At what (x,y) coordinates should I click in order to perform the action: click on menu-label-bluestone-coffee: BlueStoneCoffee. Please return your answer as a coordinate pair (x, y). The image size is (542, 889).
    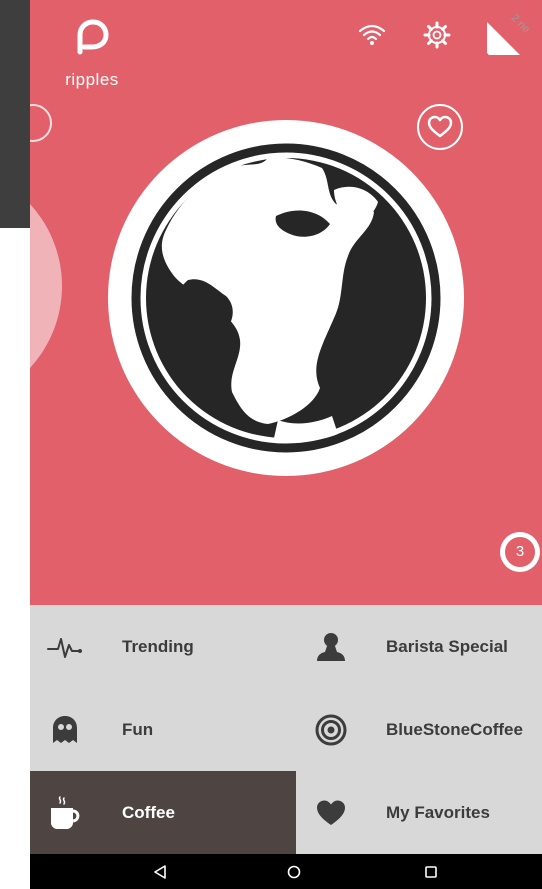
    Looking at the image, I should click on (454, 729).